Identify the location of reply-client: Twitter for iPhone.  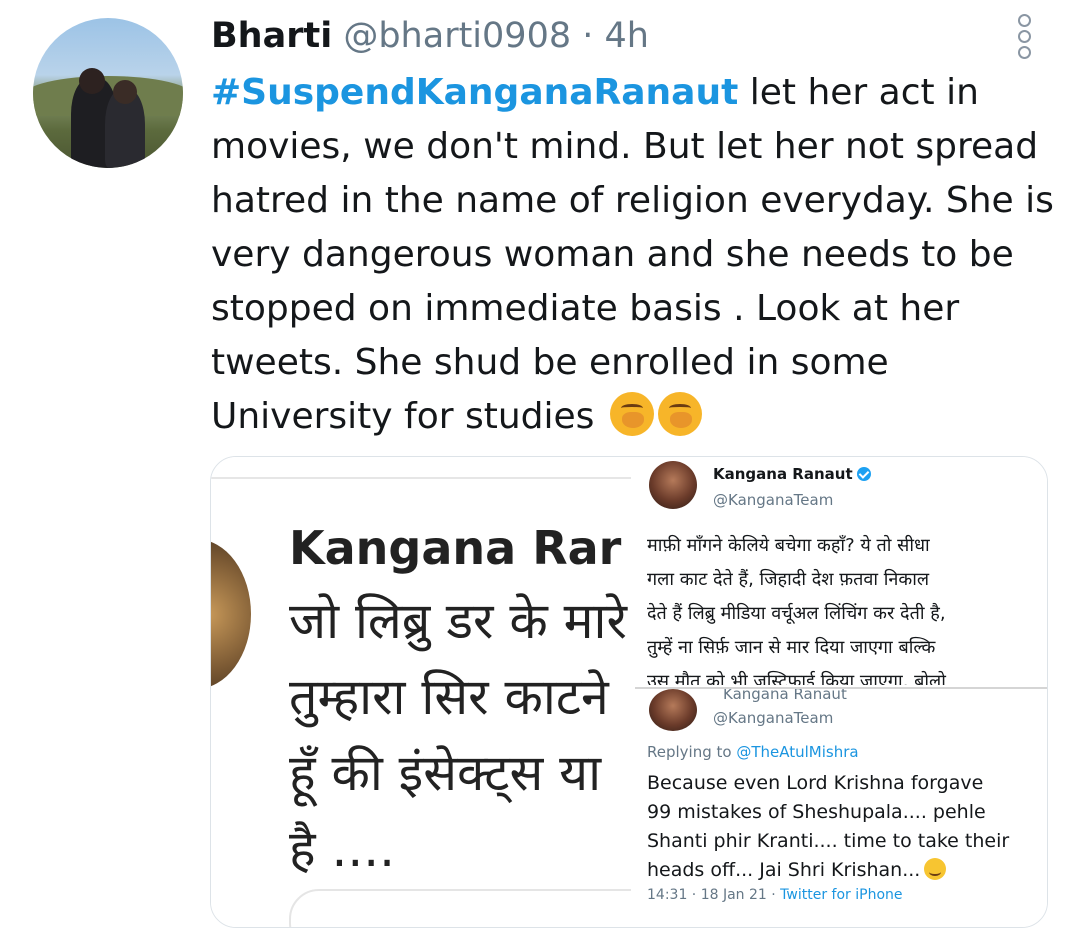
(841, 895).